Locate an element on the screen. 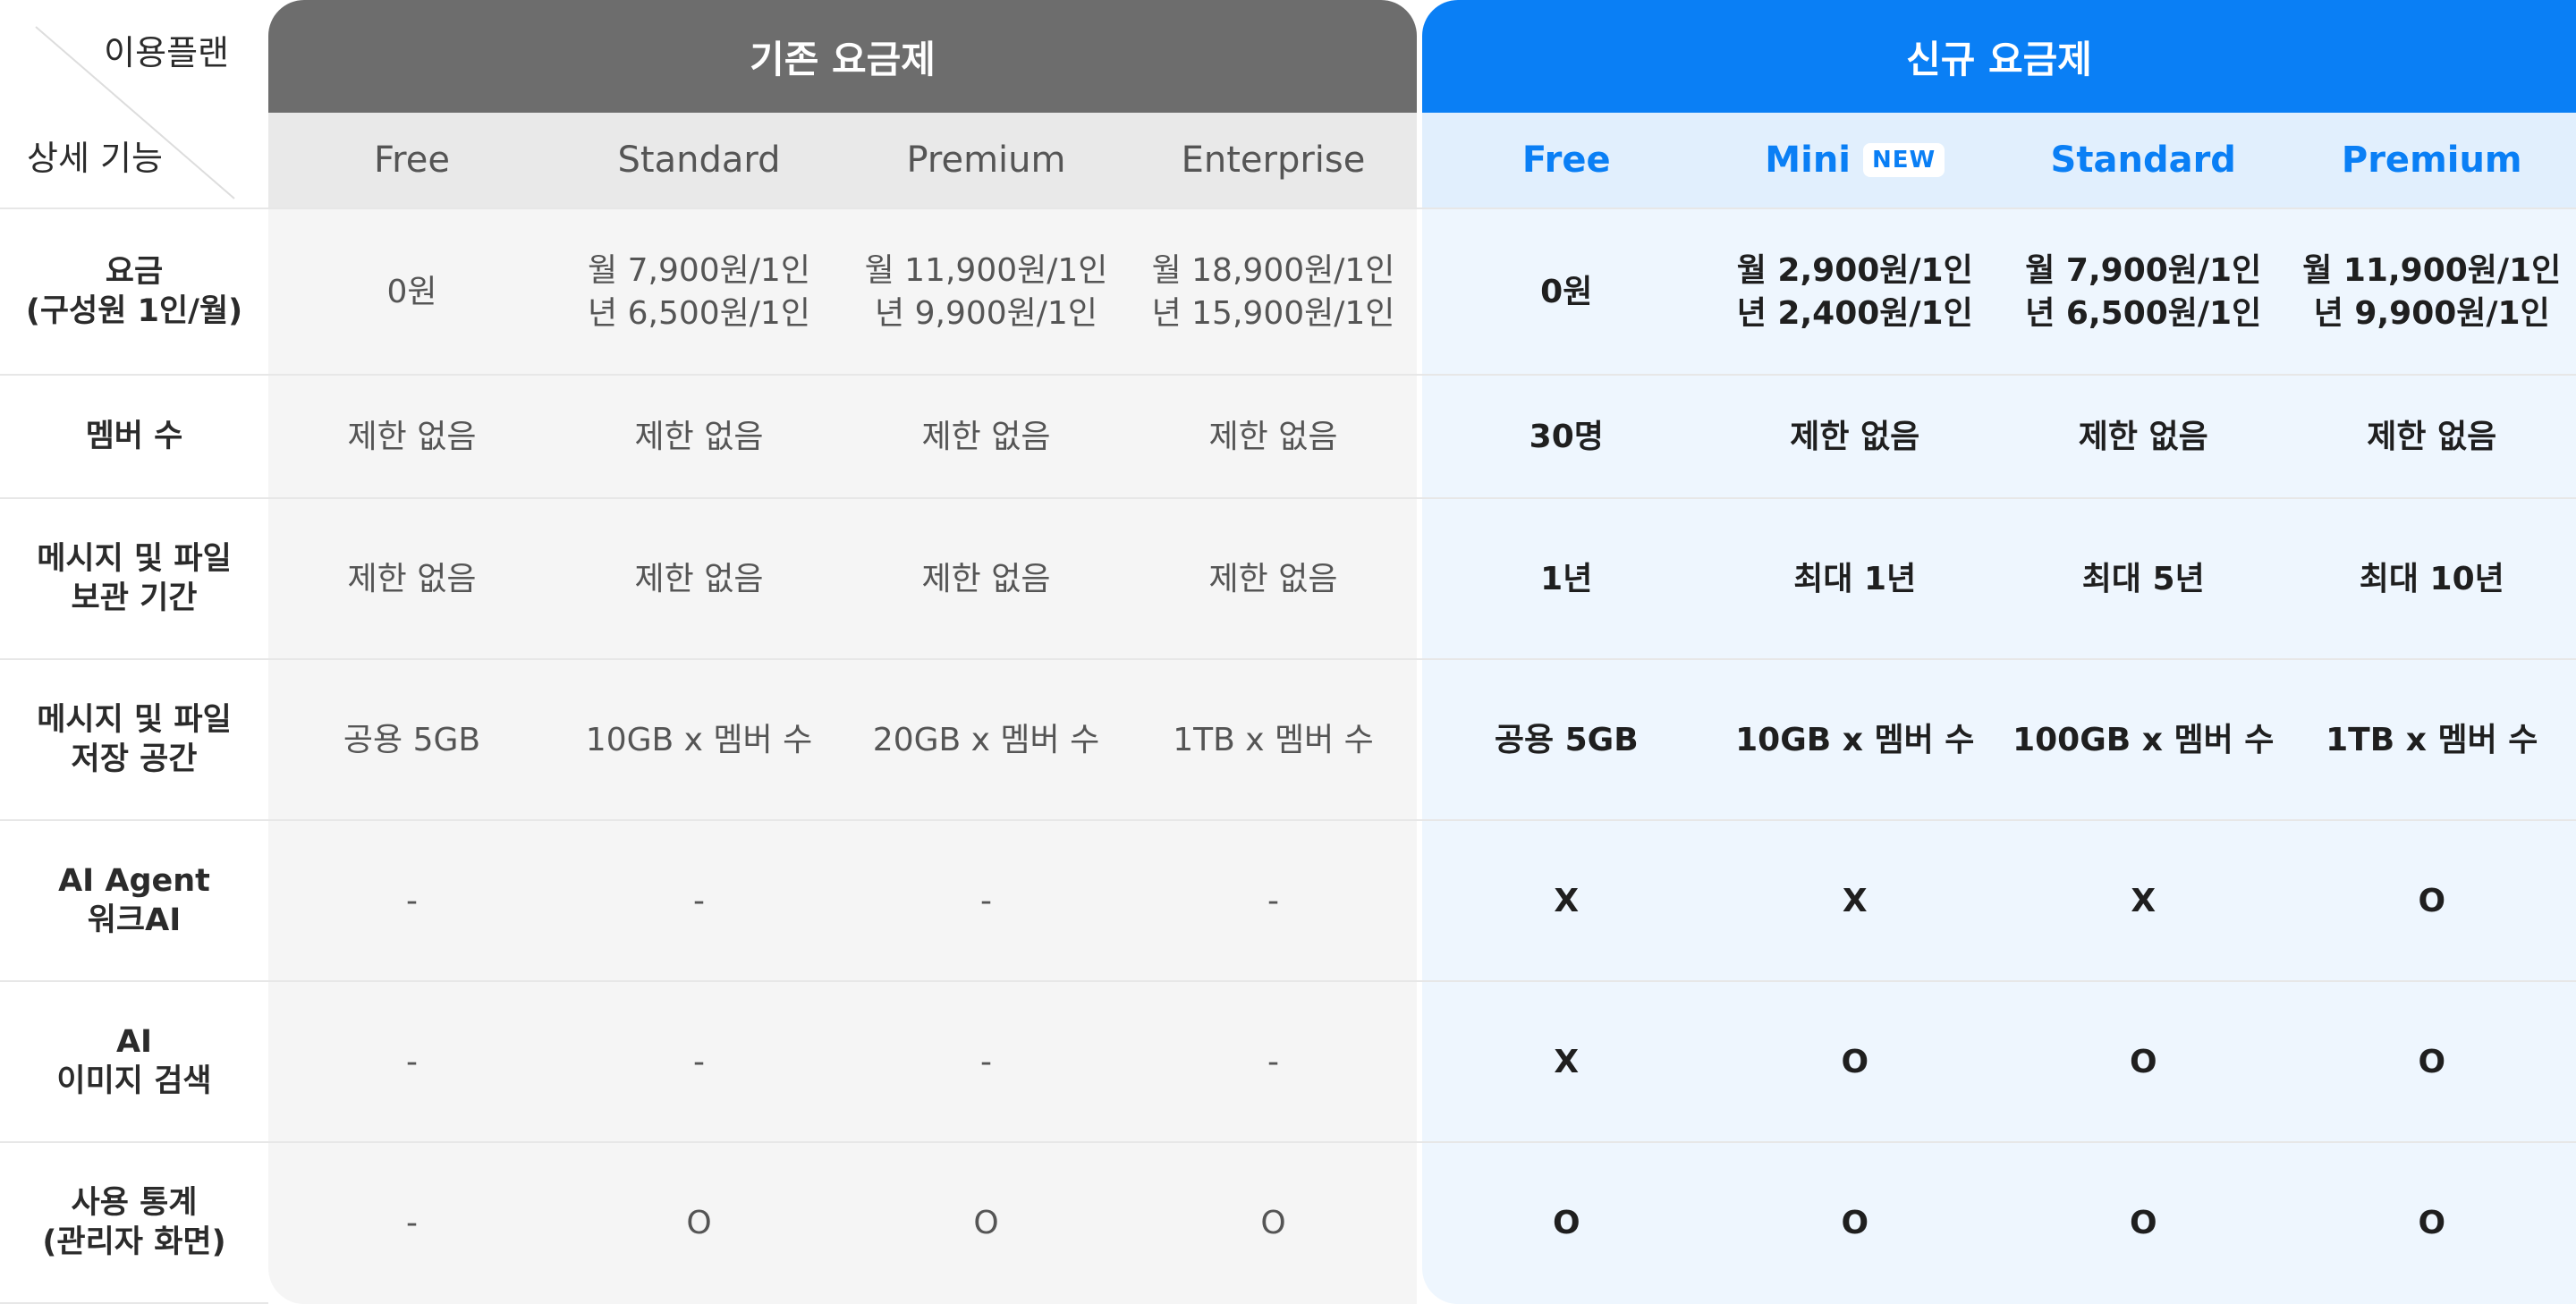  new-free-value: X is located at coordinates (1566, 901).